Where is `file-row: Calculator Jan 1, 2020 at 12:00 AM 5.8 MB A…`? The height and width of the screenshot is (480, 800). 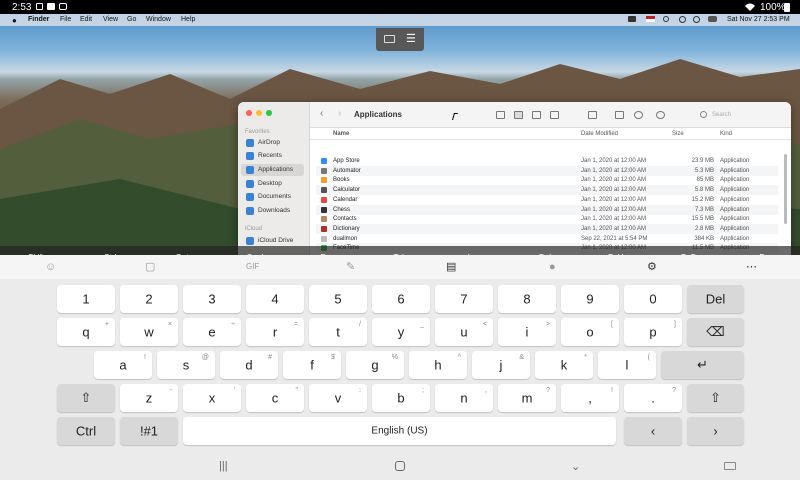 file-row: Calculator Jan 1, 2020 at 12:00 AM 5.8 MB A… is located at coordinates (547, 190).